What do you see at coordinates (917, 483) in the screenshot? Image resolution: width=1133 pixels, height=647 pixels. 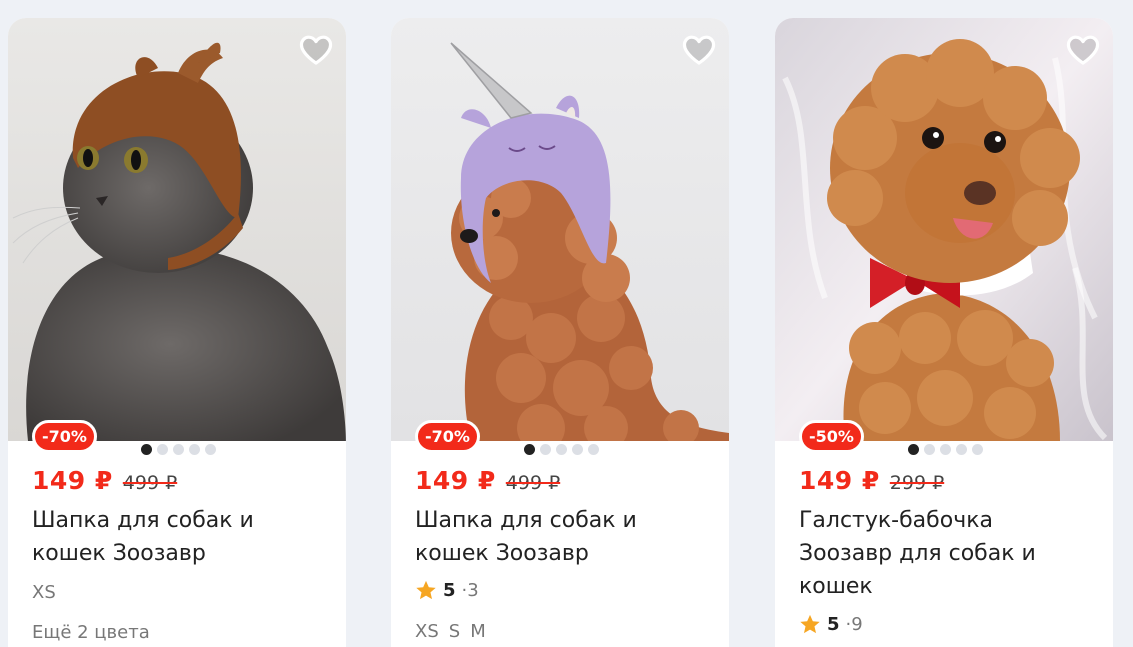 I see `old-price: 299 ₽` at bounding box center [917, 483].